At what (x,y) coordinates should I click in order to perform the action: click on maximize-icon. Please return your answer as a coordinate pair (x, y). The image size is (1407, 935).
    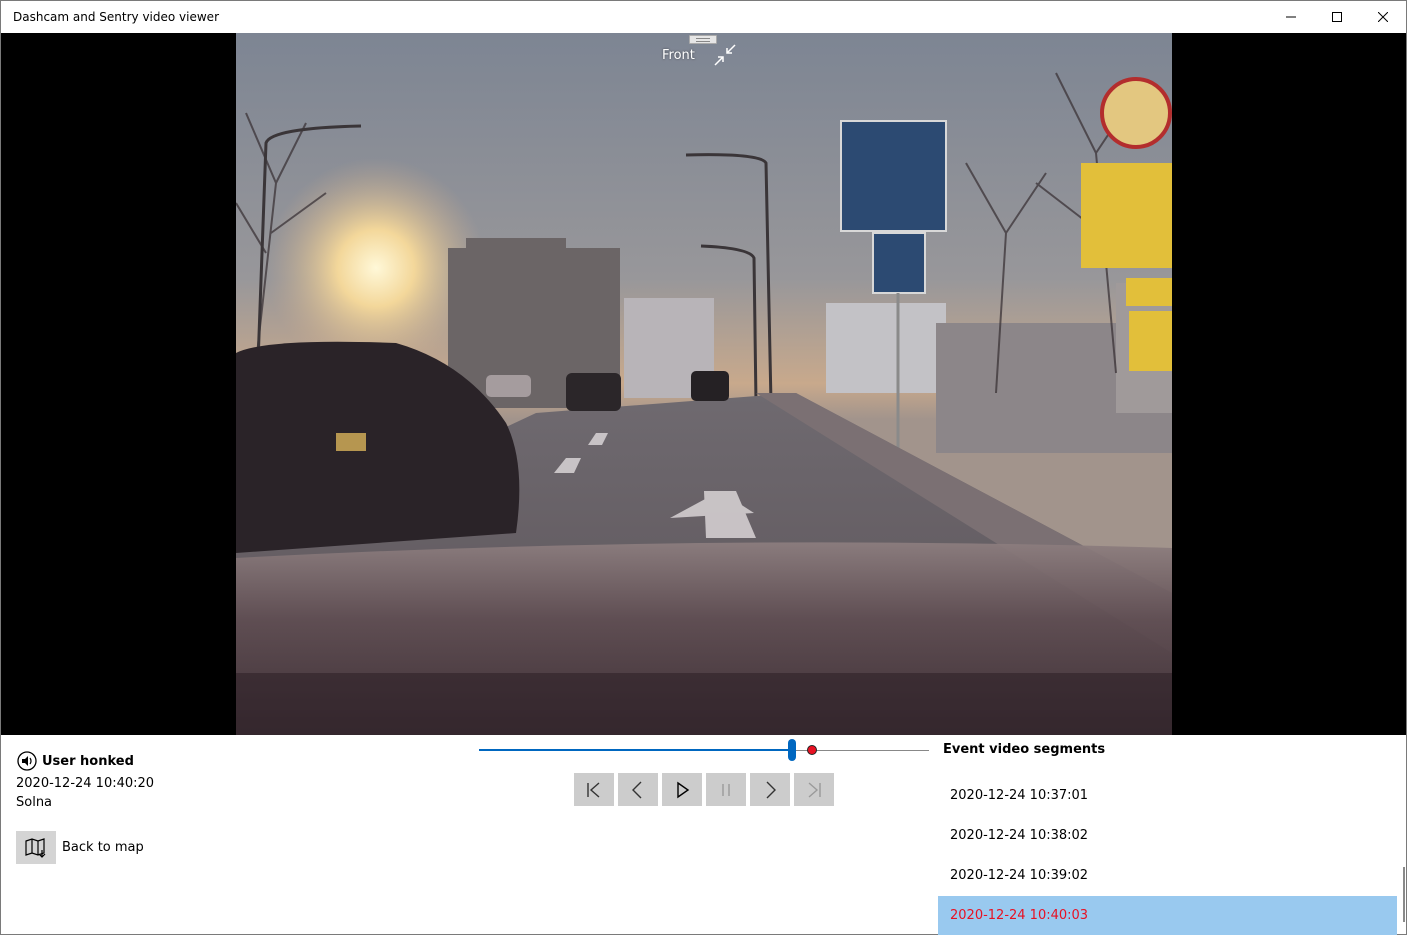
    Looking at the image, I should click on (1337, 17).